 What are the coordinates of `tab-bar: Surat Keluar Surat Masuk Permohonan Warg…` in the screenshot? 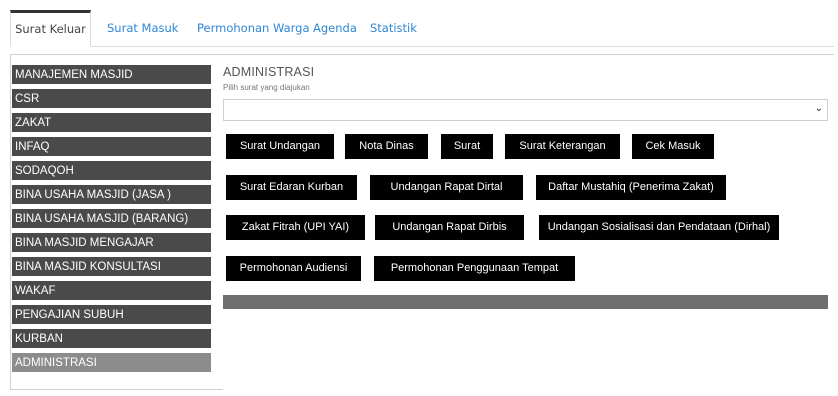 It's located at (422, 28).